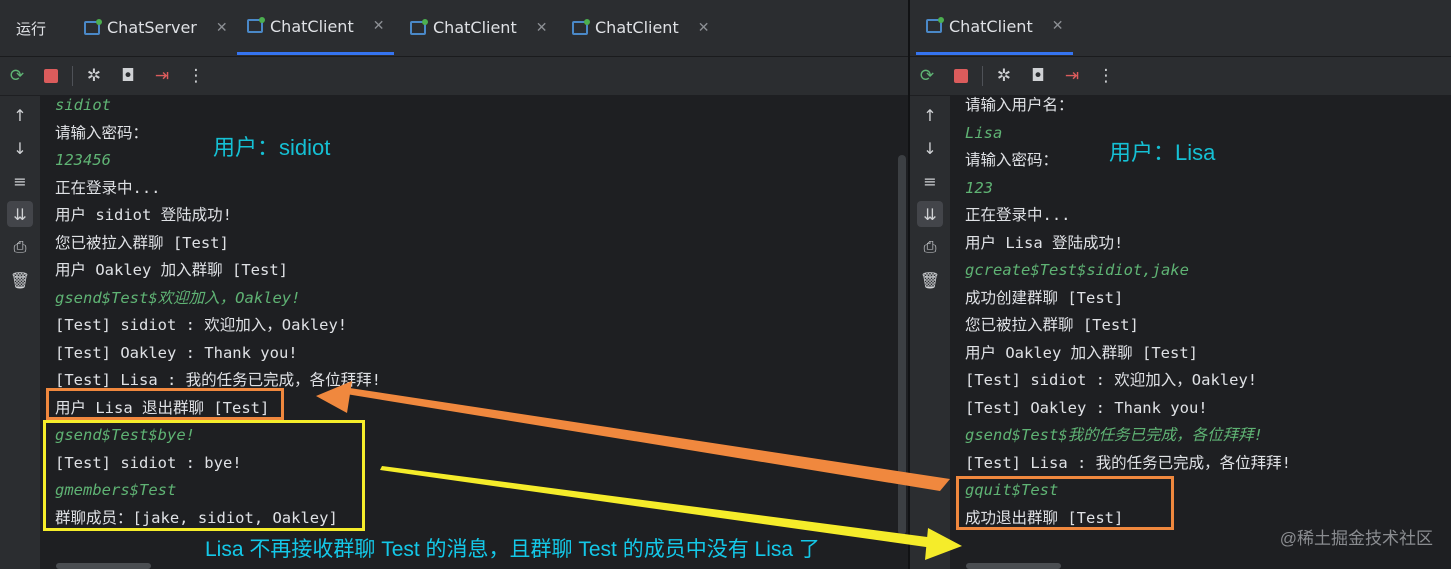  I want to click on orange-arrow-head, so click(334, 397).